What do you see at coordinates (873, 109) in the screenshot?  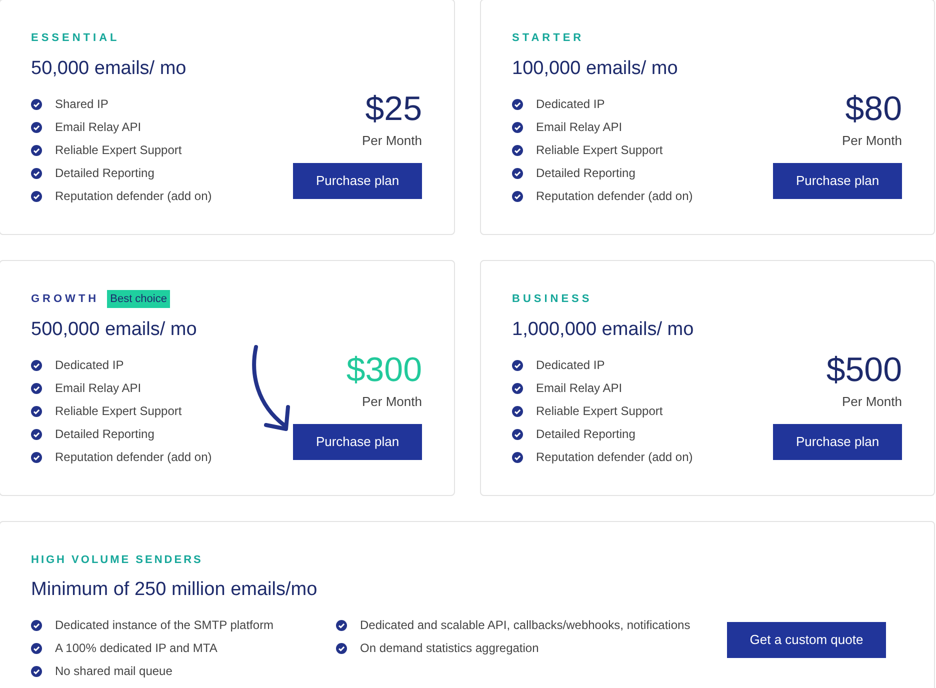 I see `price: $80` at bounding box center [873, 109].